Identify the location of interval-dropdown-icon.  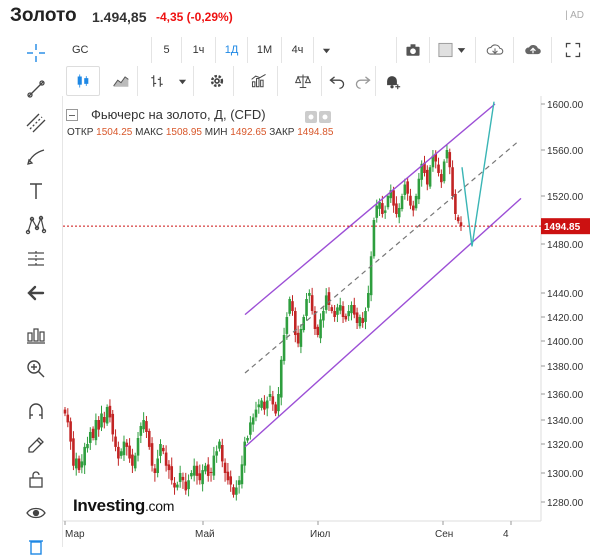
(326, 50).